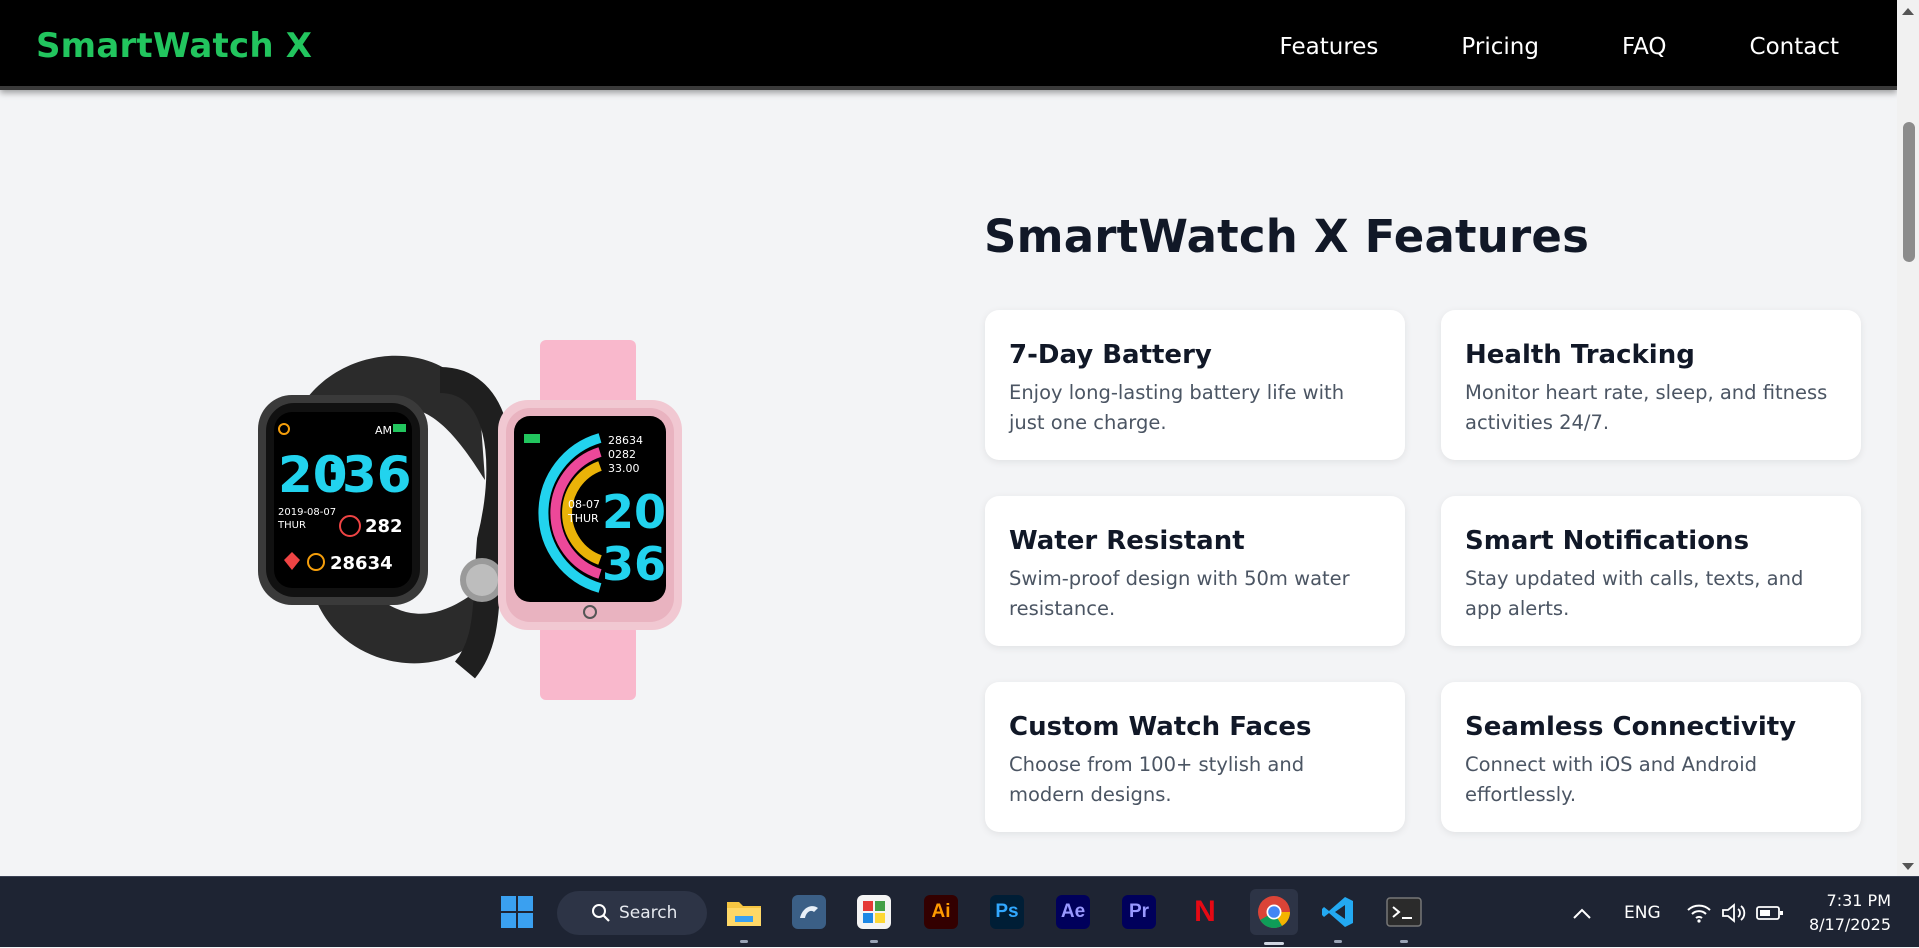 The height and width of the screenshot is (948, 1919). I want to click on taskbar-app-tile, so click(874, 917).